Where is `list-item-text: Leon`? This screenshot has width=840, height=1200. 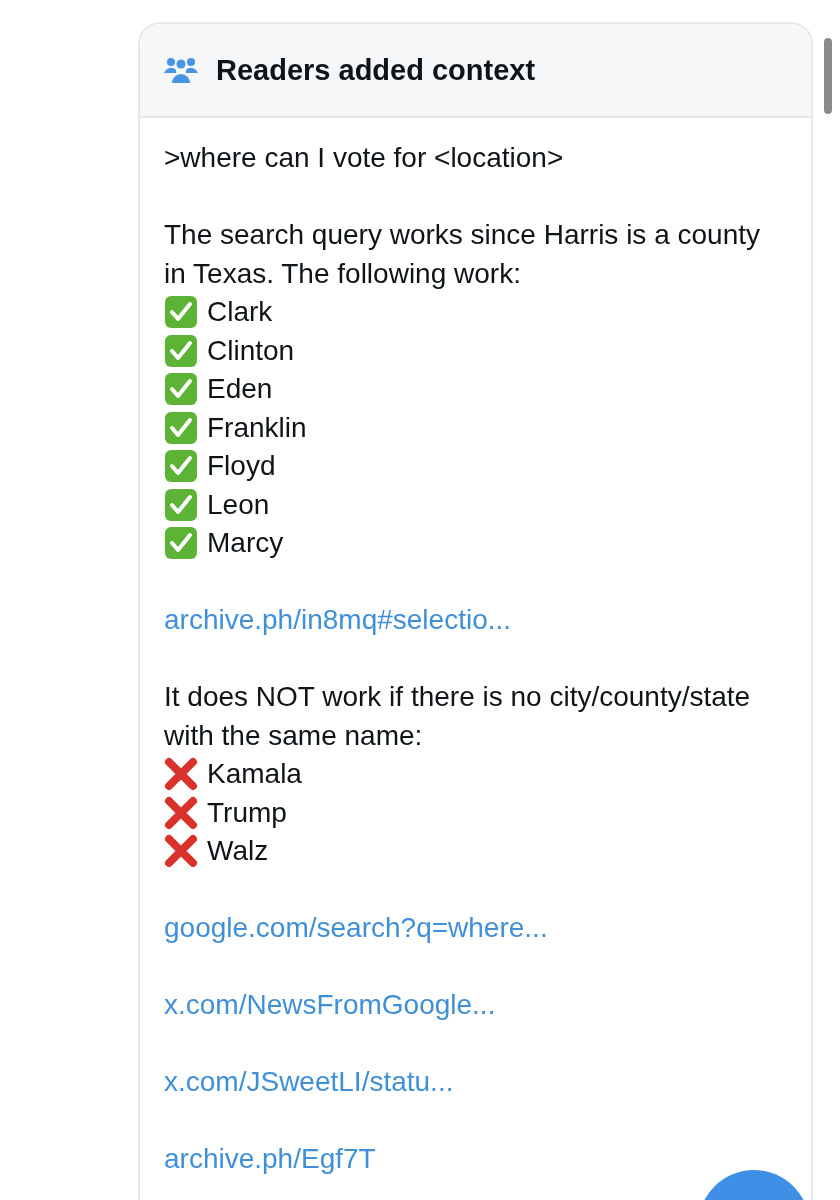
list-item-text: Leon is located at coordinates (238, 504).